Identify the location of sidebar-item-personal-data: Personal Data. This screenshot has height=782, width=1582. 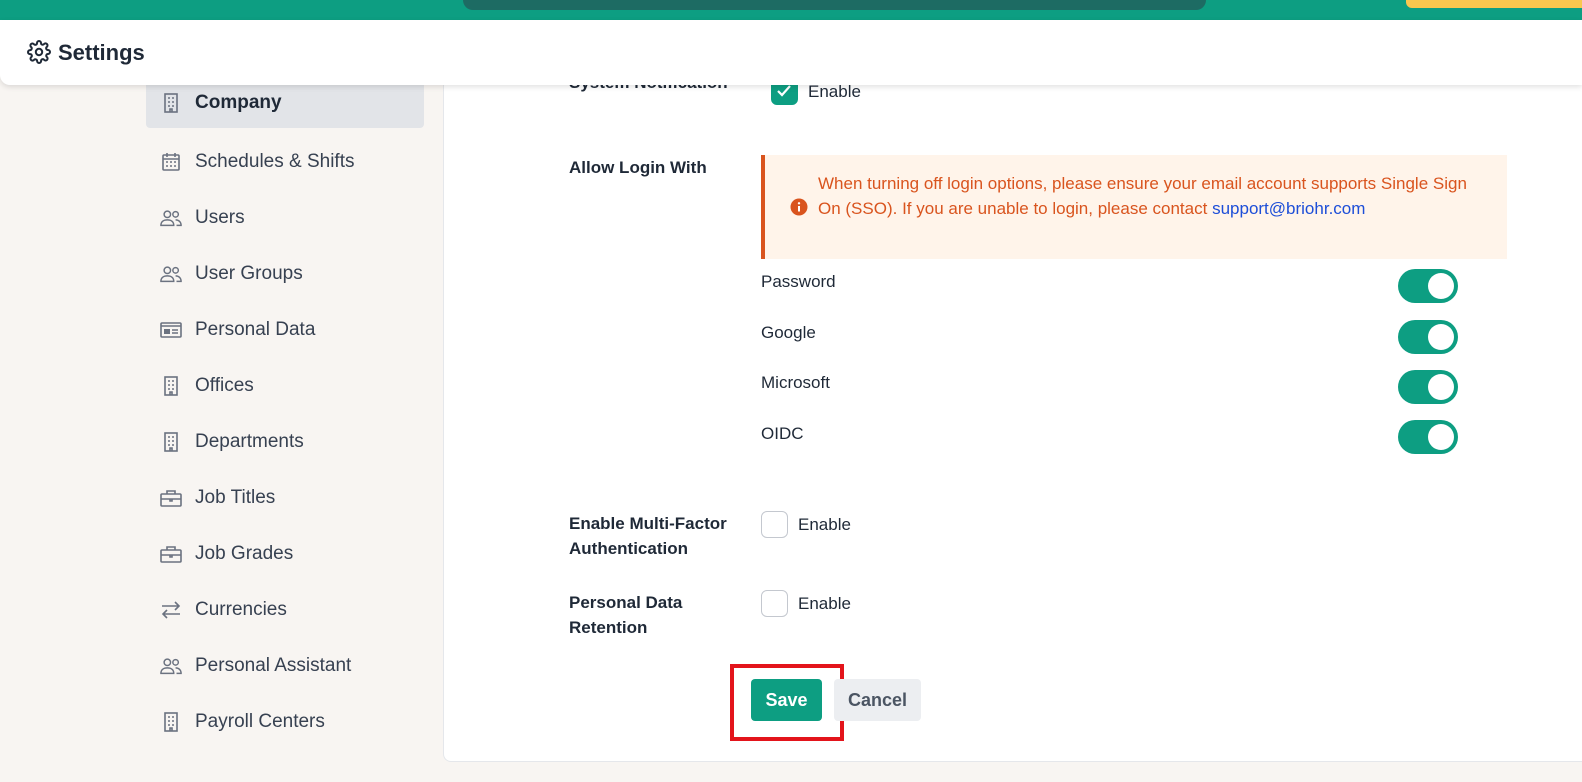
(285, 330).